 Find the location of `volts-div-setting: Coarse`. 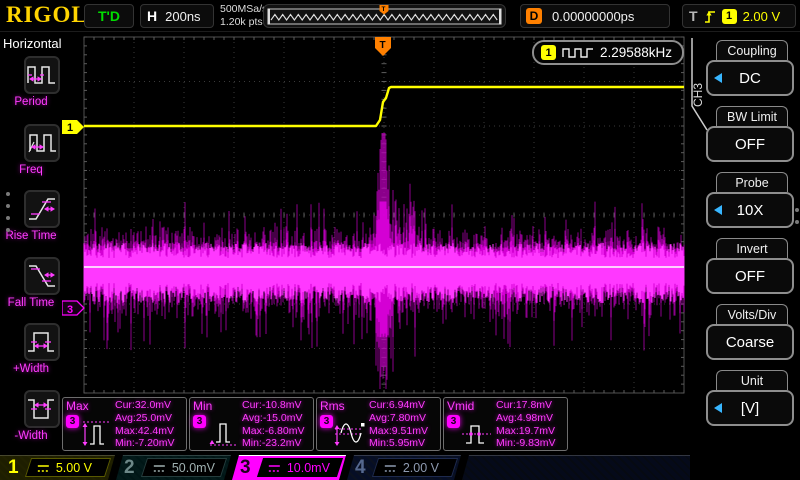

volts-div-setting: Coarse is located at coordinates (750, 342).